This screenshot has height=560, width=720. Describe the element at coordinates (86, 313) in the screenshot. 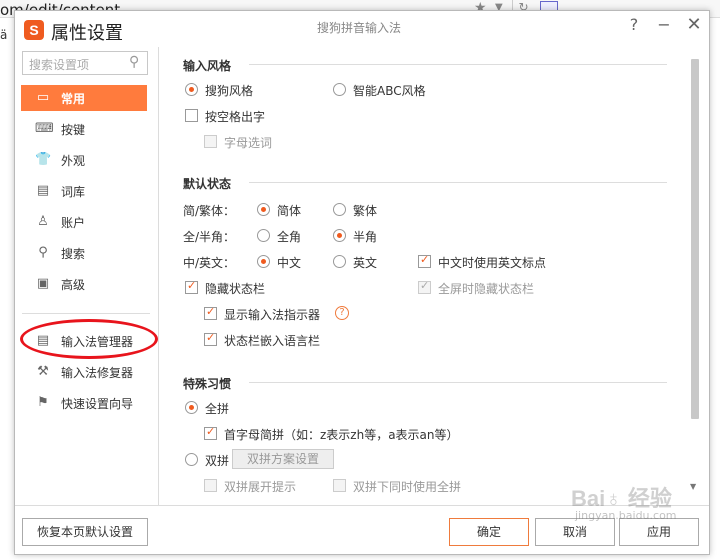

I see `sidebar-divider` at that location.